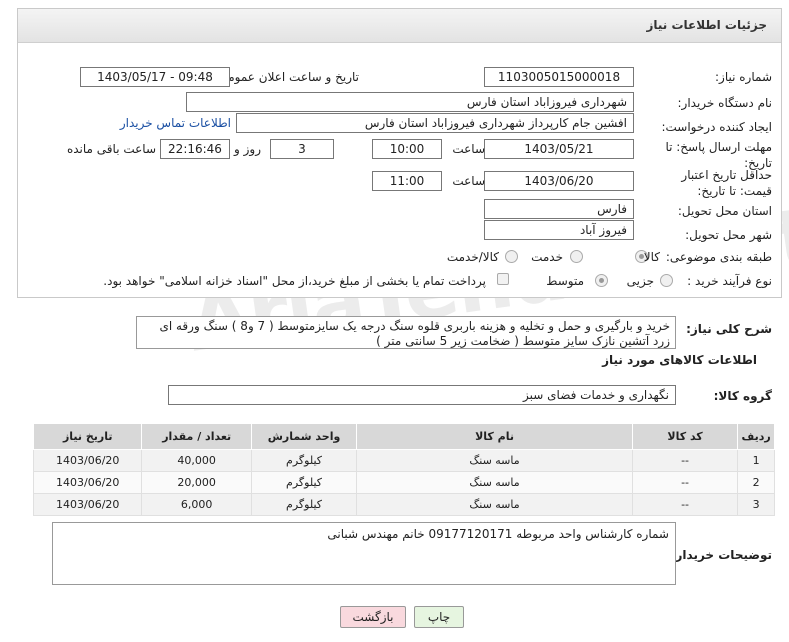 This screenshot has height=642, width=789. I want to click on validity-label: حداقل تاریخ اعتبار قیمت: تا تاریخ:, so click(726, 183).